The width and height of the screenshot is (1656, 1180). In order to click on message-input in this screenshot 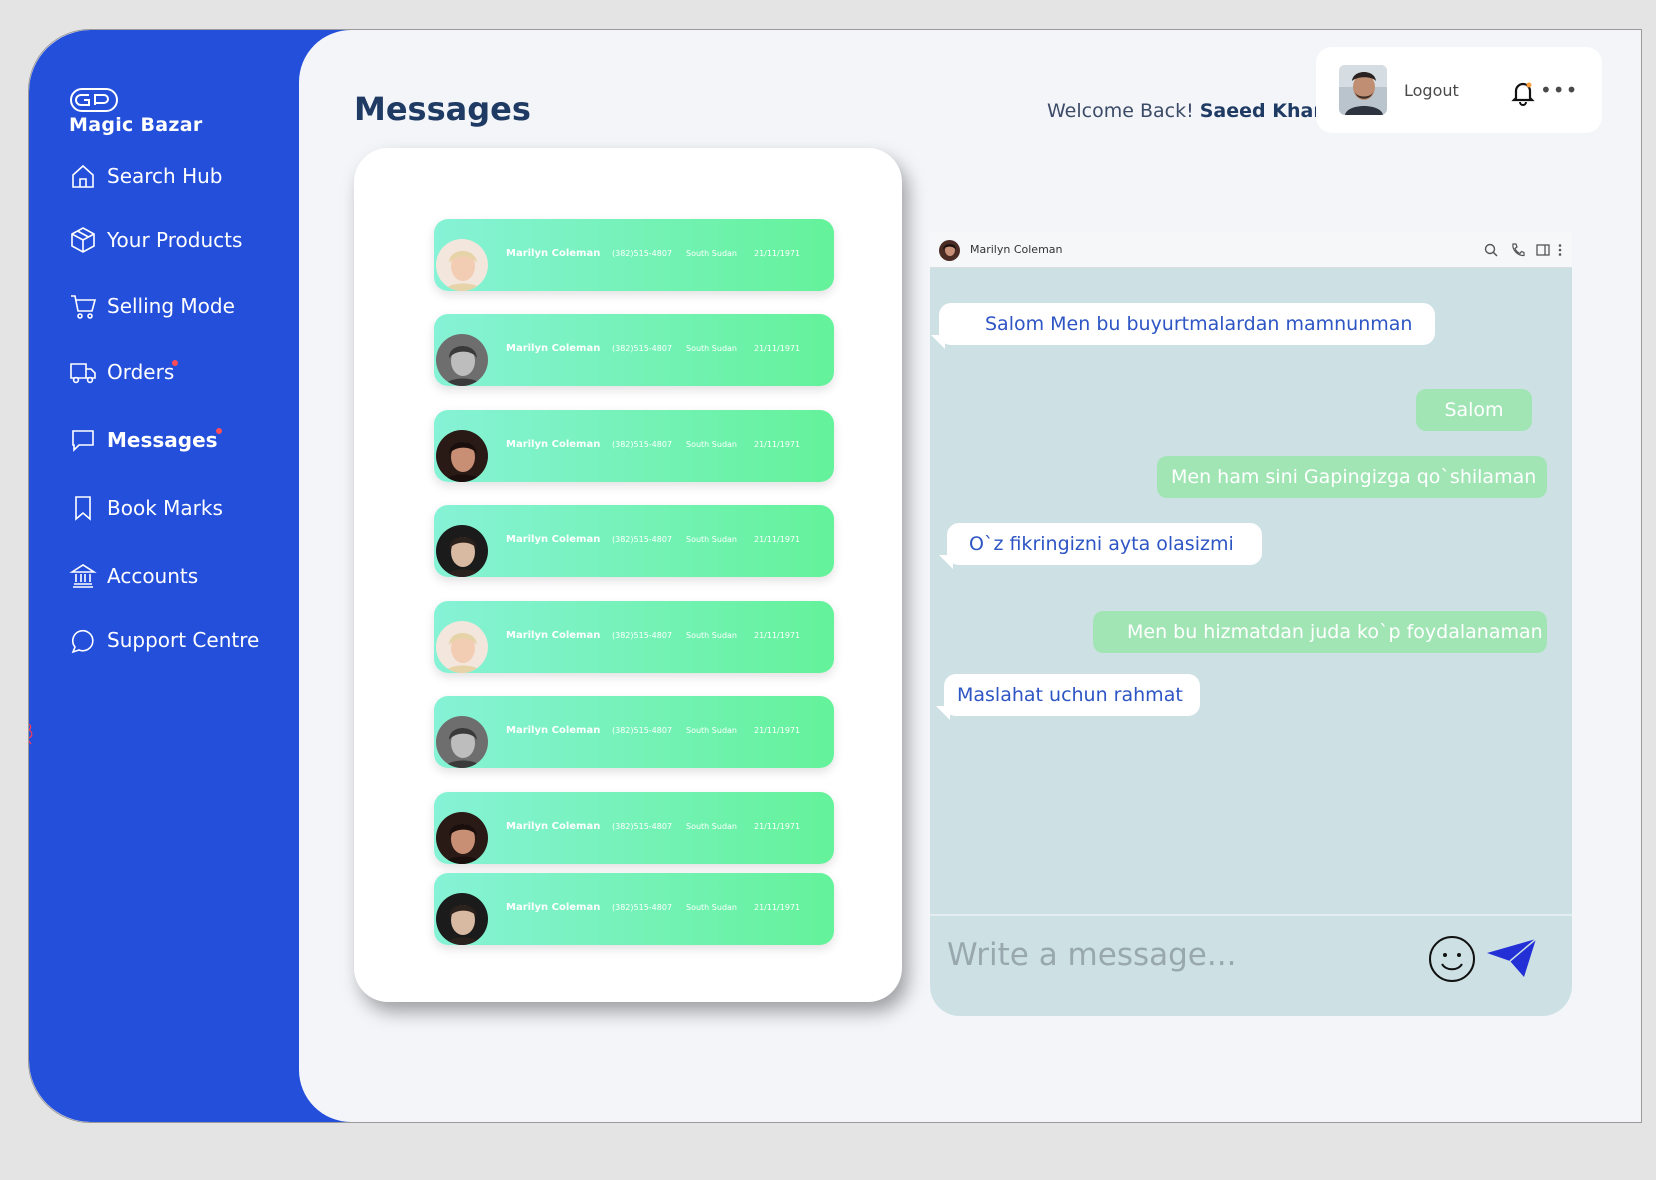, I will do `click(1182, 955)`.